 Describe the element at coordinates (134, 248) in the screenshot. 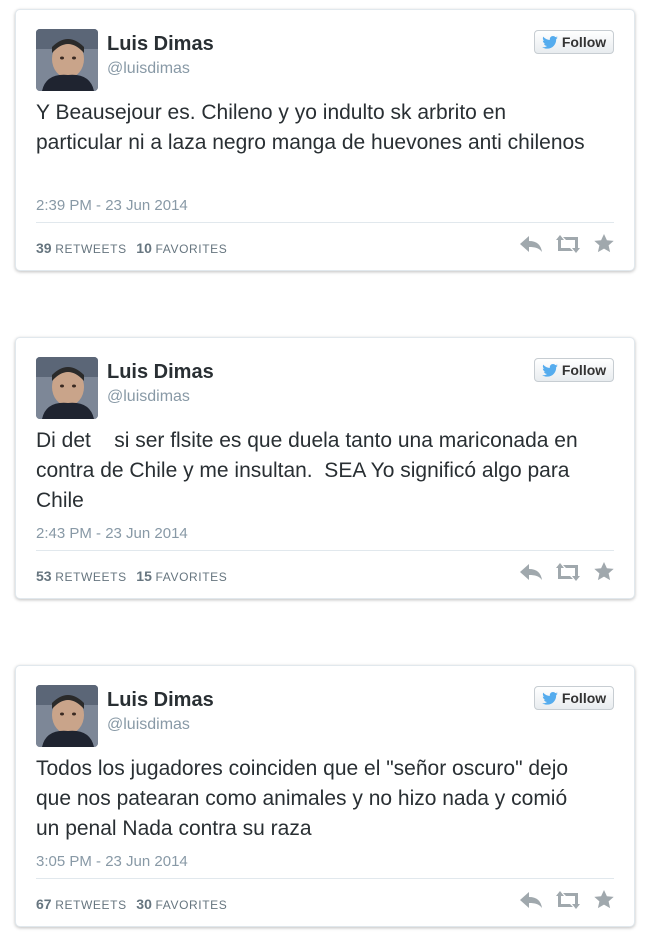

I see `tweet-stats: 39 RETWEETS 10 FAVORITES` at that location.